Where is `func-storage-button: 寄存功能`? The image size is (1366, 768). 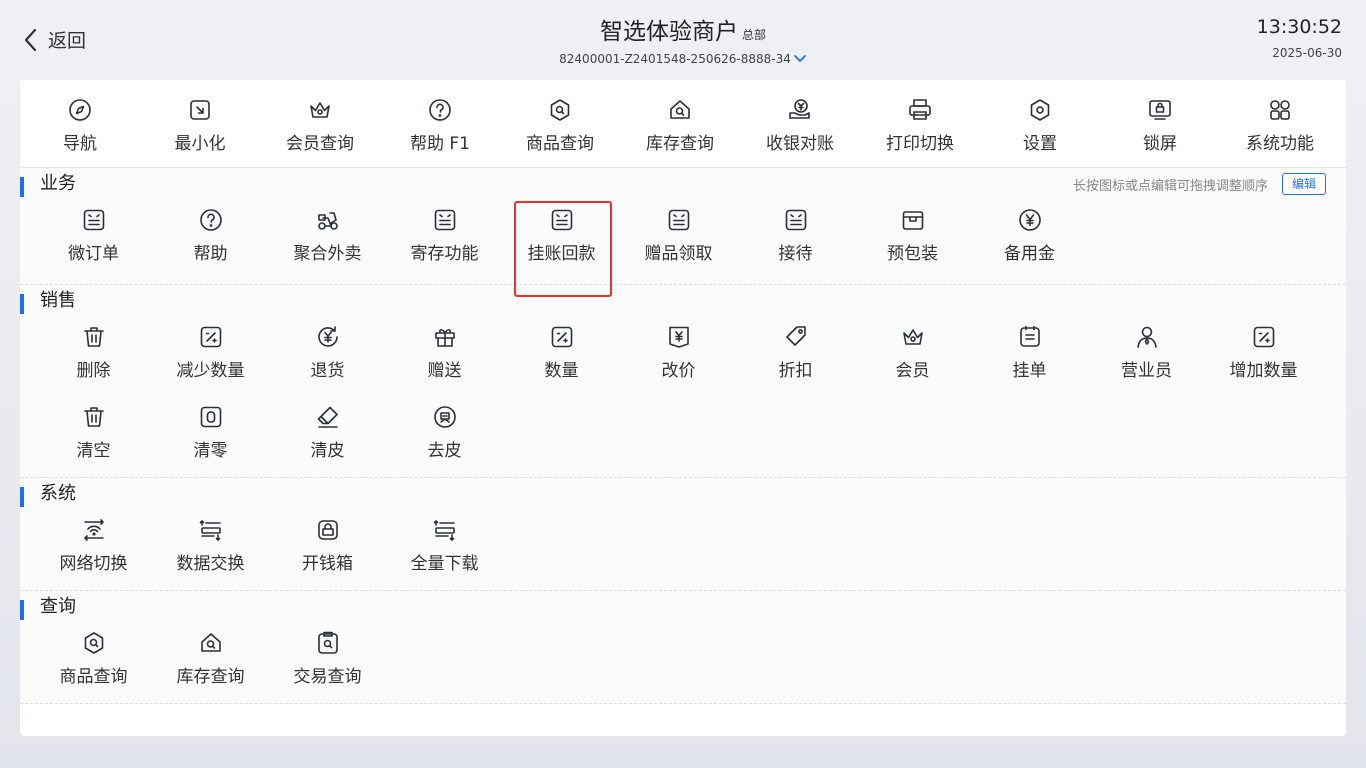 func-storage-button: 寄存功能 is located at coordinates (444, 242).